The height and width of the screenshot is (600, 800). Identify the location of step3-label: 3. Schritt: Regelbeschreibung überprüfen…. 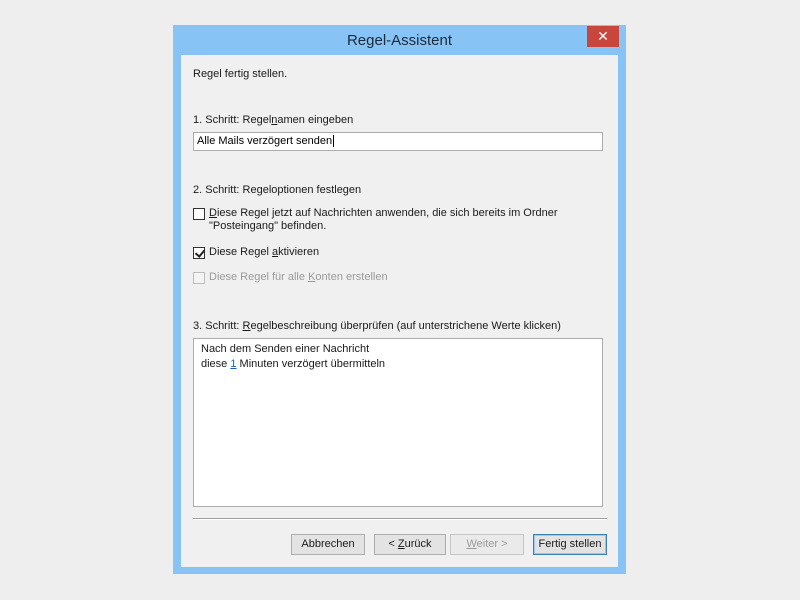
(377, 326).